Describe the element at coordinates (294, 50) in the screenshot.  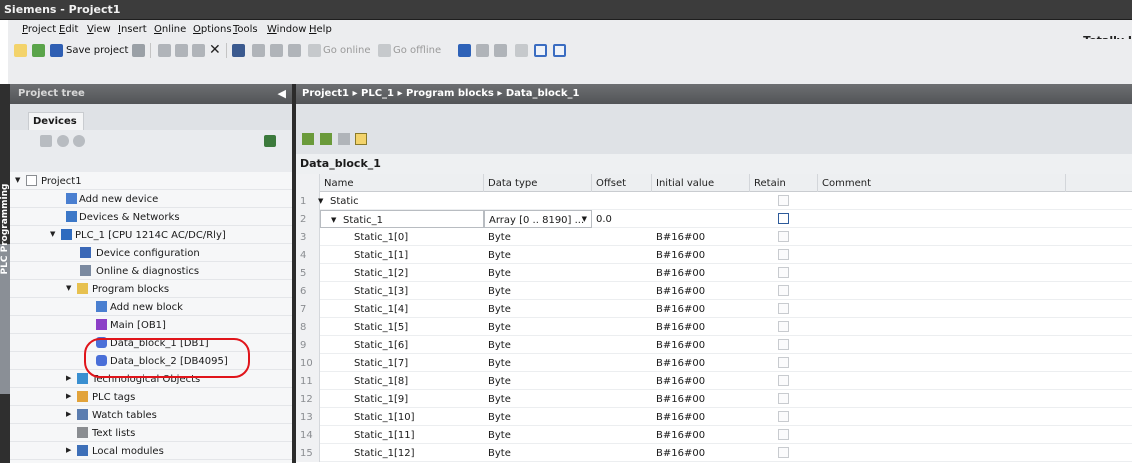
I see `simulation-icon` at that location.